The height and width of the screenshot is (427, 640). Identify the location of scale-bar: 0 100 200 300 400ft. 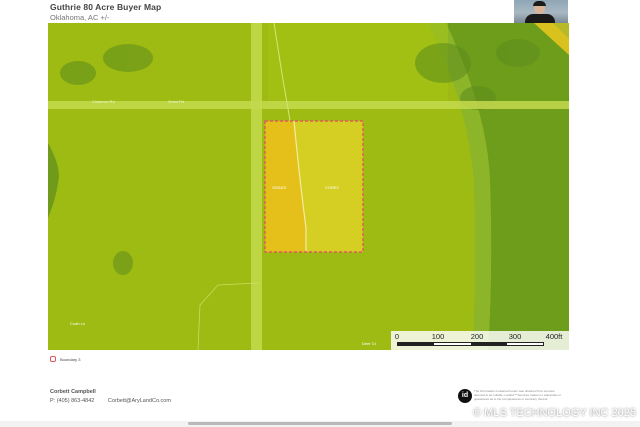
(480, 340).